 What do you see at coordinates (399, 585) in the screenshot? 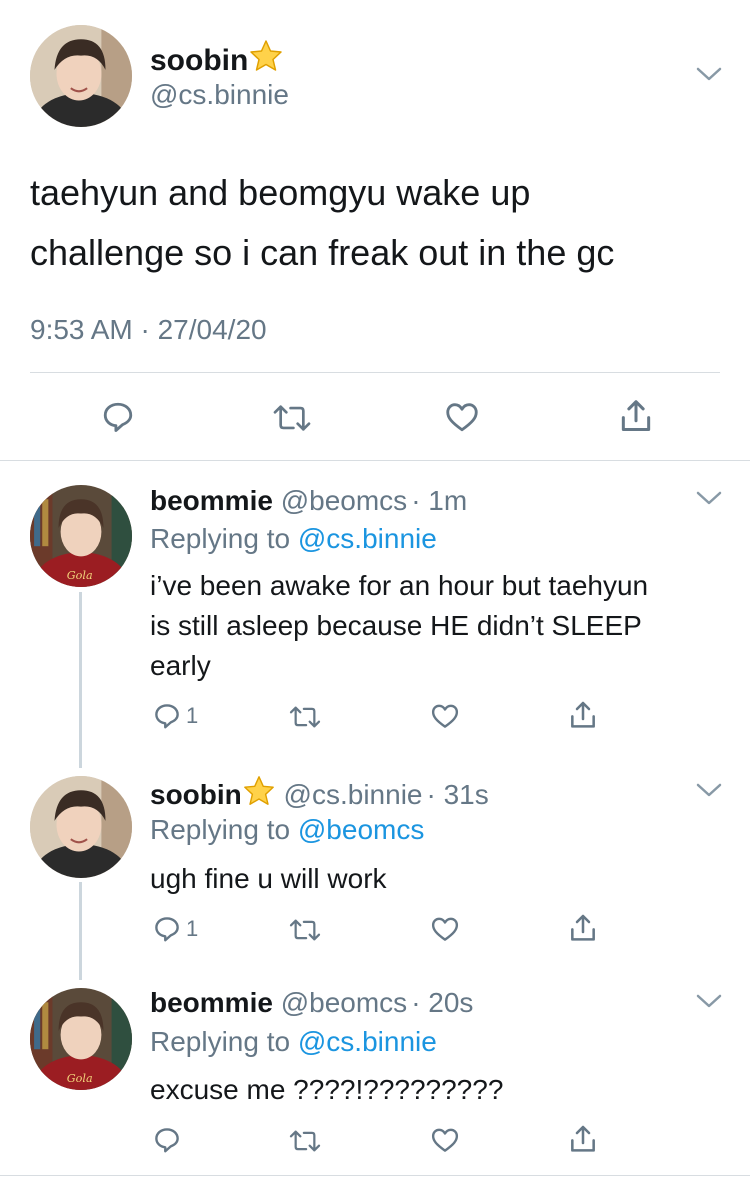
I see `reply-text-line: i’ve been awake for an hour but taehyun` at bounding box center [399, 585].